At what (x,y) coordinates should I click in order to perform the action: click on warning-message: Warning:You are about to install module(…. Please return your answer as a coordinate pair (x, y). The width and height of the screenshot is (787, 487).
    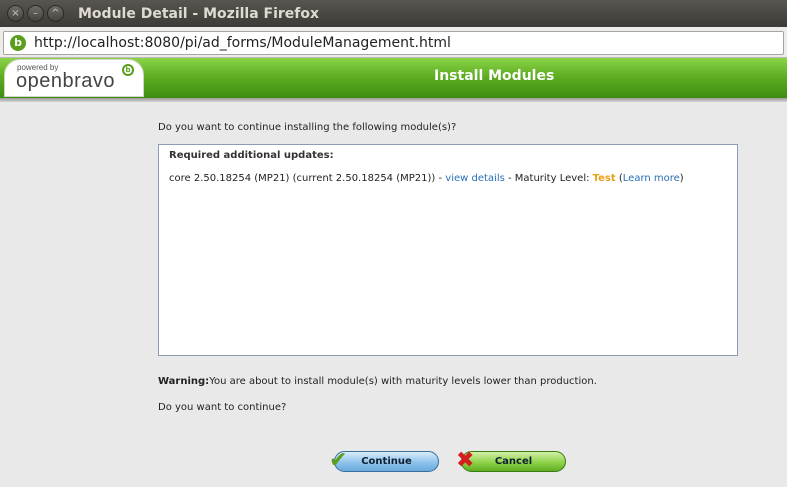
    Looking at the image, I should click on (377, 381).